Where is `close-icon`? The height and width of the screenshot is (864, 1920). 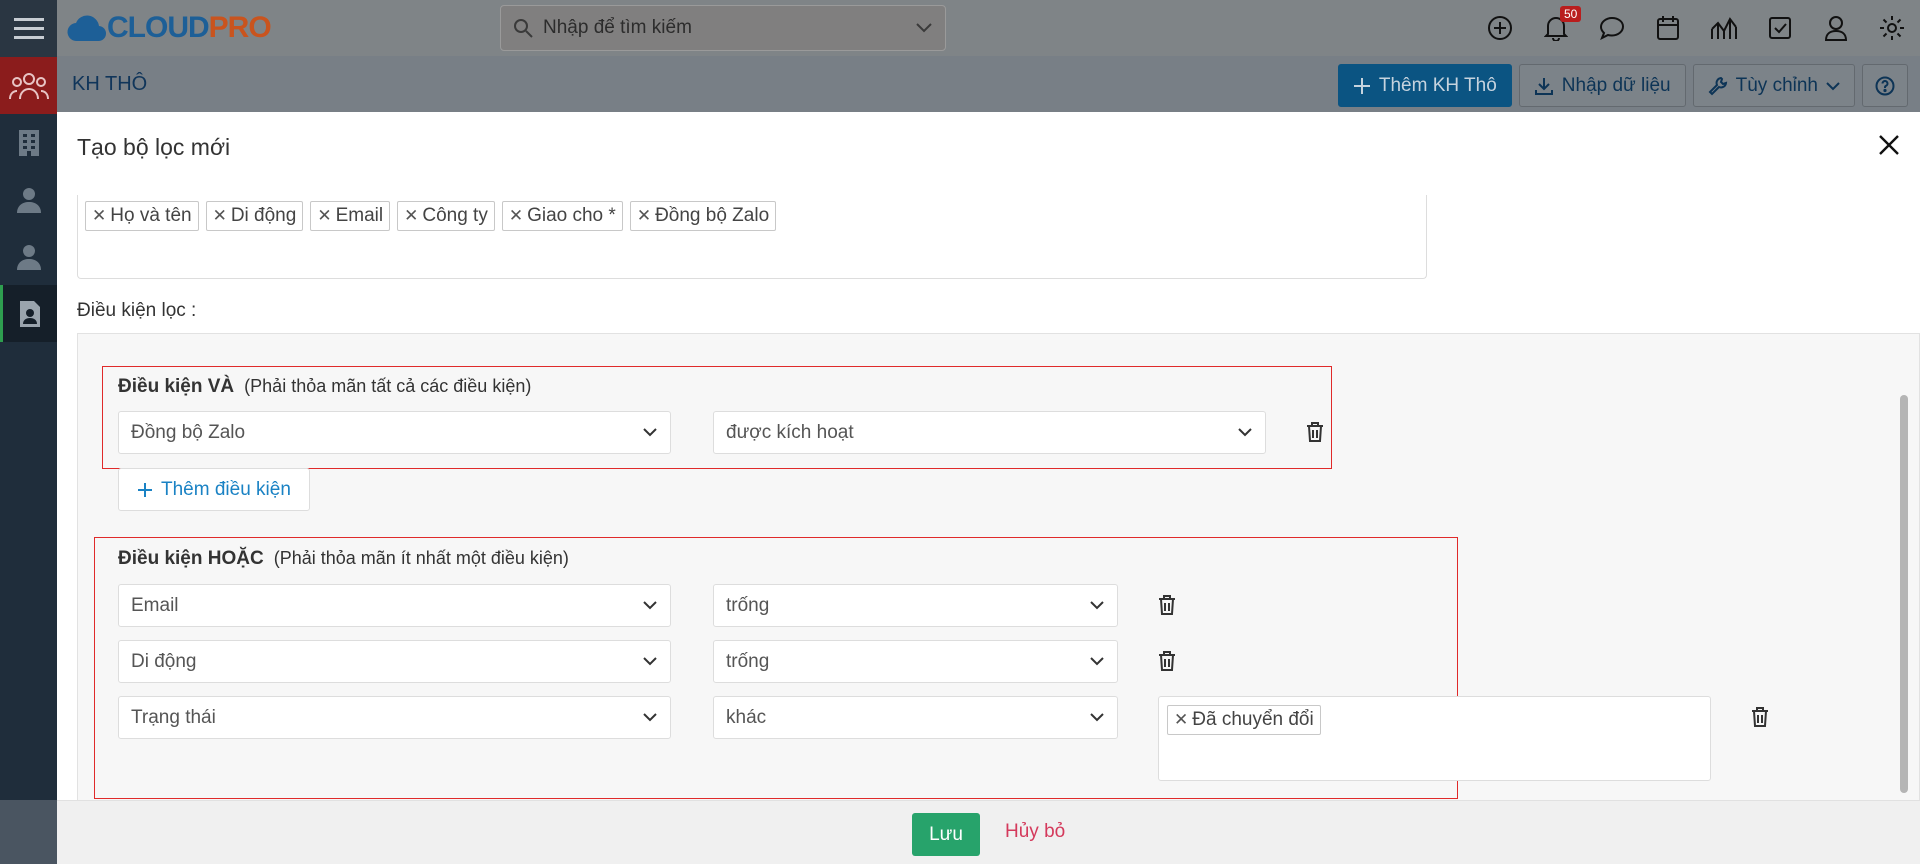
close-icon is located at coordinates (1889, 145).